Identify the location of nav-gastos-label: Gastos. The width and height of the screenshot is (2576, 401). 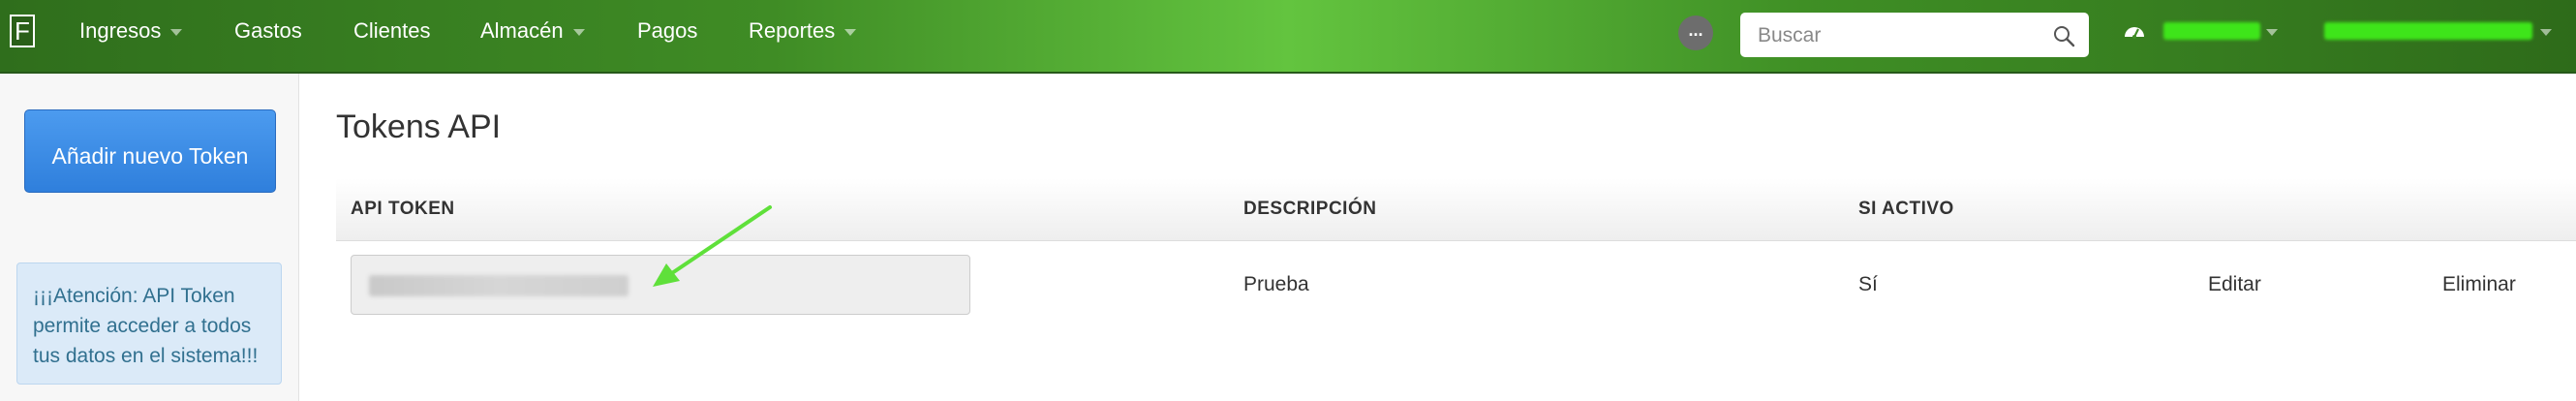
(268, 30).